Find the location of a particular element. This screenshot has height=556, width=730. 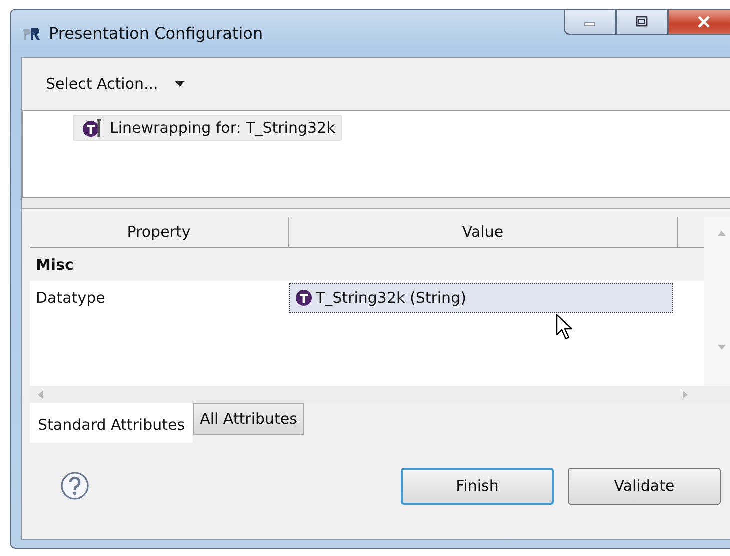

maximize-icon is located at coordinates (642, 22).